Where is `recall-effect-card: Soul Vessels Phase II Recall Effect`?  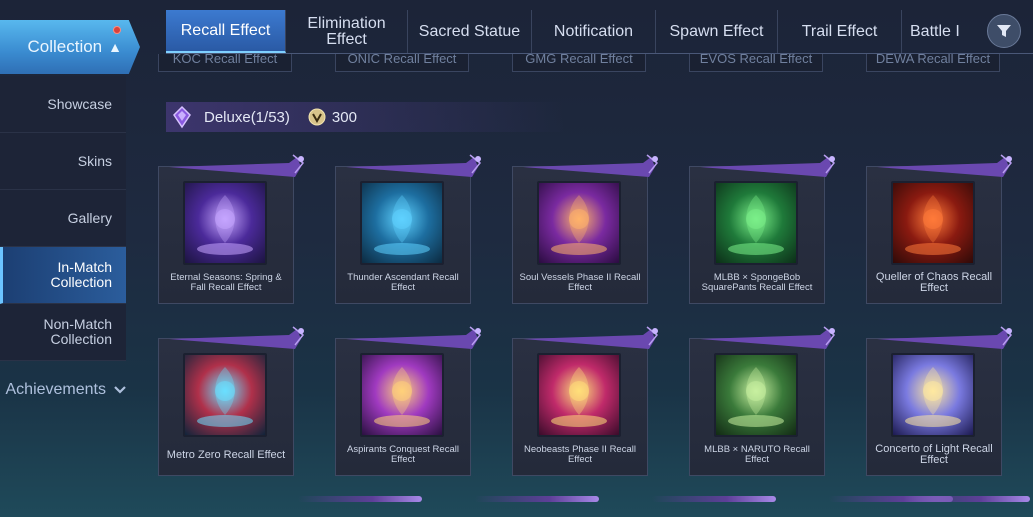 recall-effect-card: Soul Vessels Phase II Recall Effect is located at coordinates (585, 229).